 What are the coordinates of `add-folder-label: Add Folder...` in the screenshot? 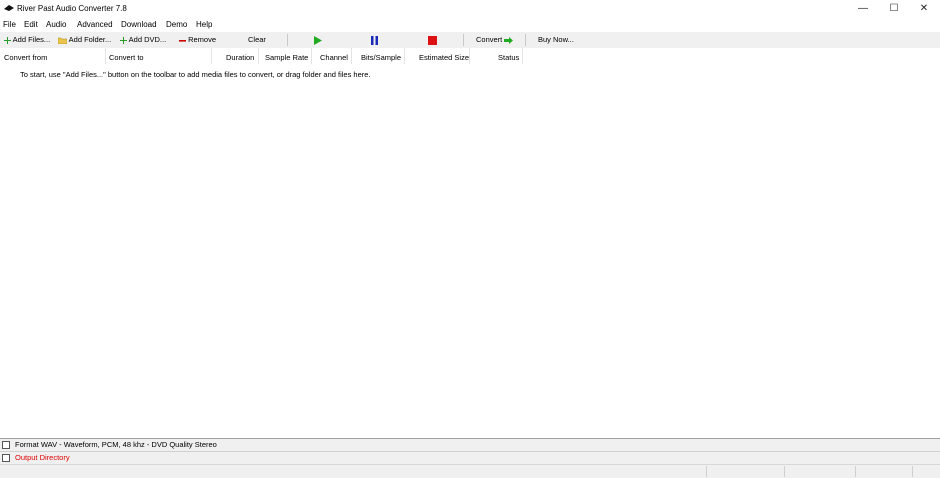 It's located at (90, 39).